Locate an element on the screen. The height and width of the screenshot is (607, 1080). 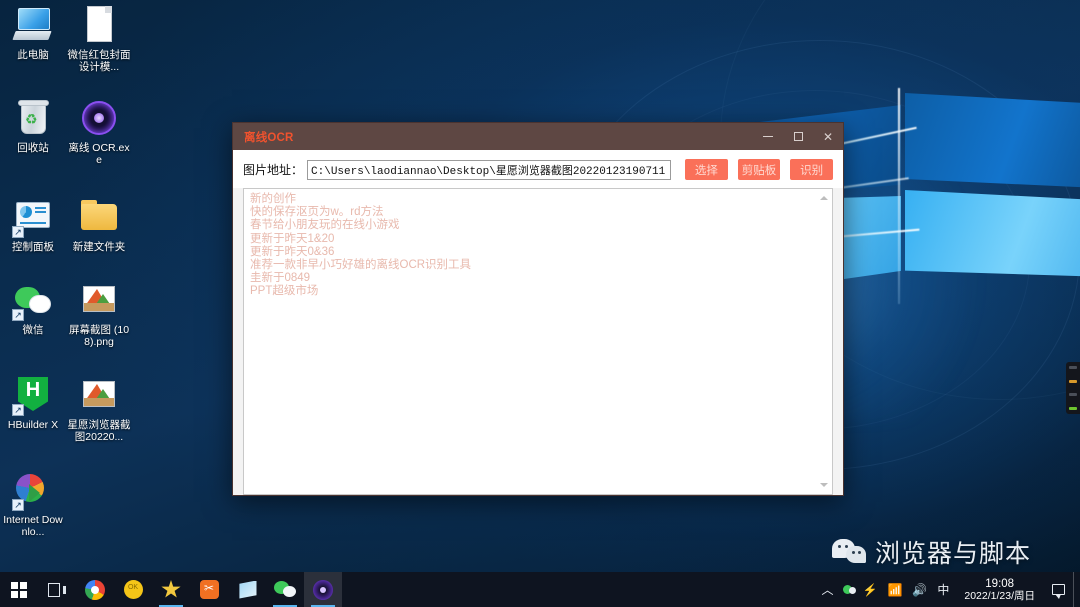
show-desktop-button is located at coordinates (1076, 589).